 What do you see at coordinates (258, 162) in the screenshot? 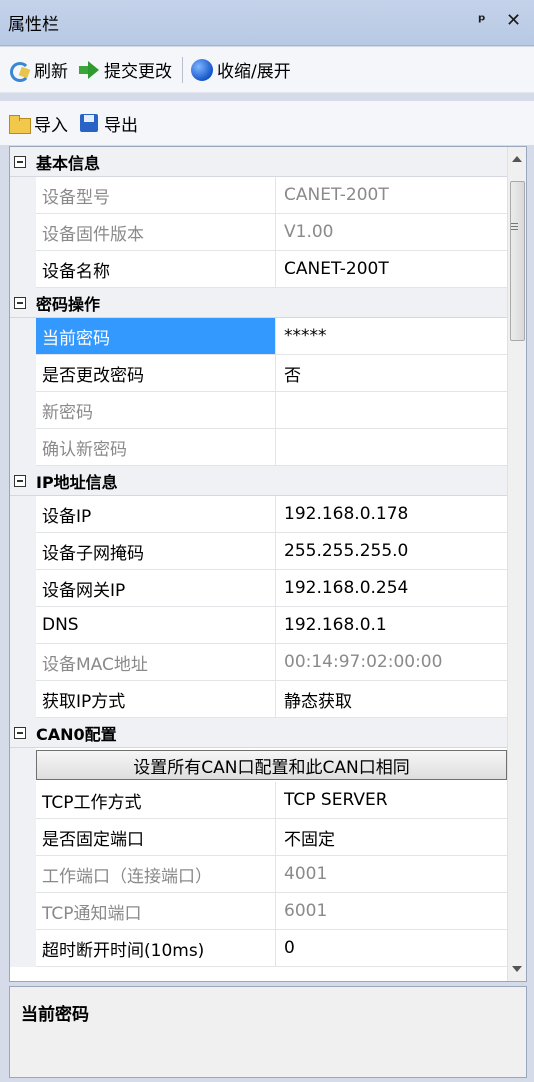
I see `category-basic-info: 基本信息` at bounding box center [258, 162].